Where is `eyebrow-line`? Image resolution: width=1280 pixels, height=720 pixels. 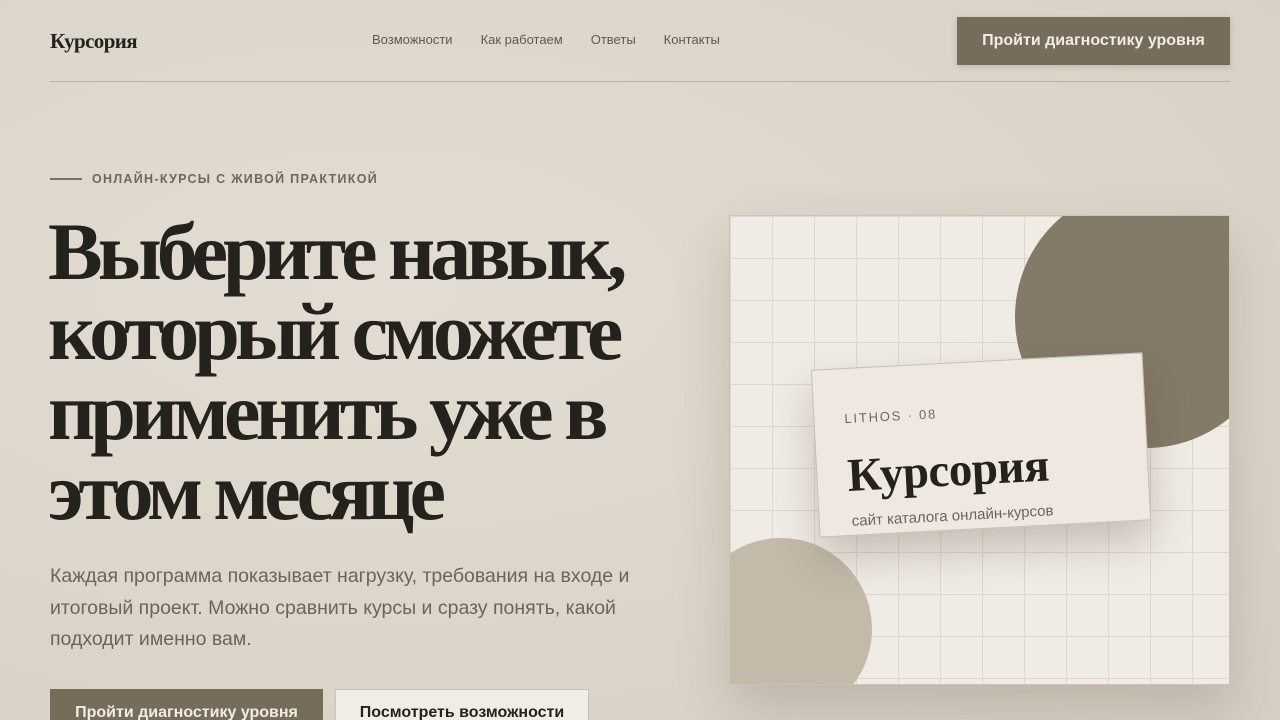
eyebrow-line is located at coordinates (66, 179).